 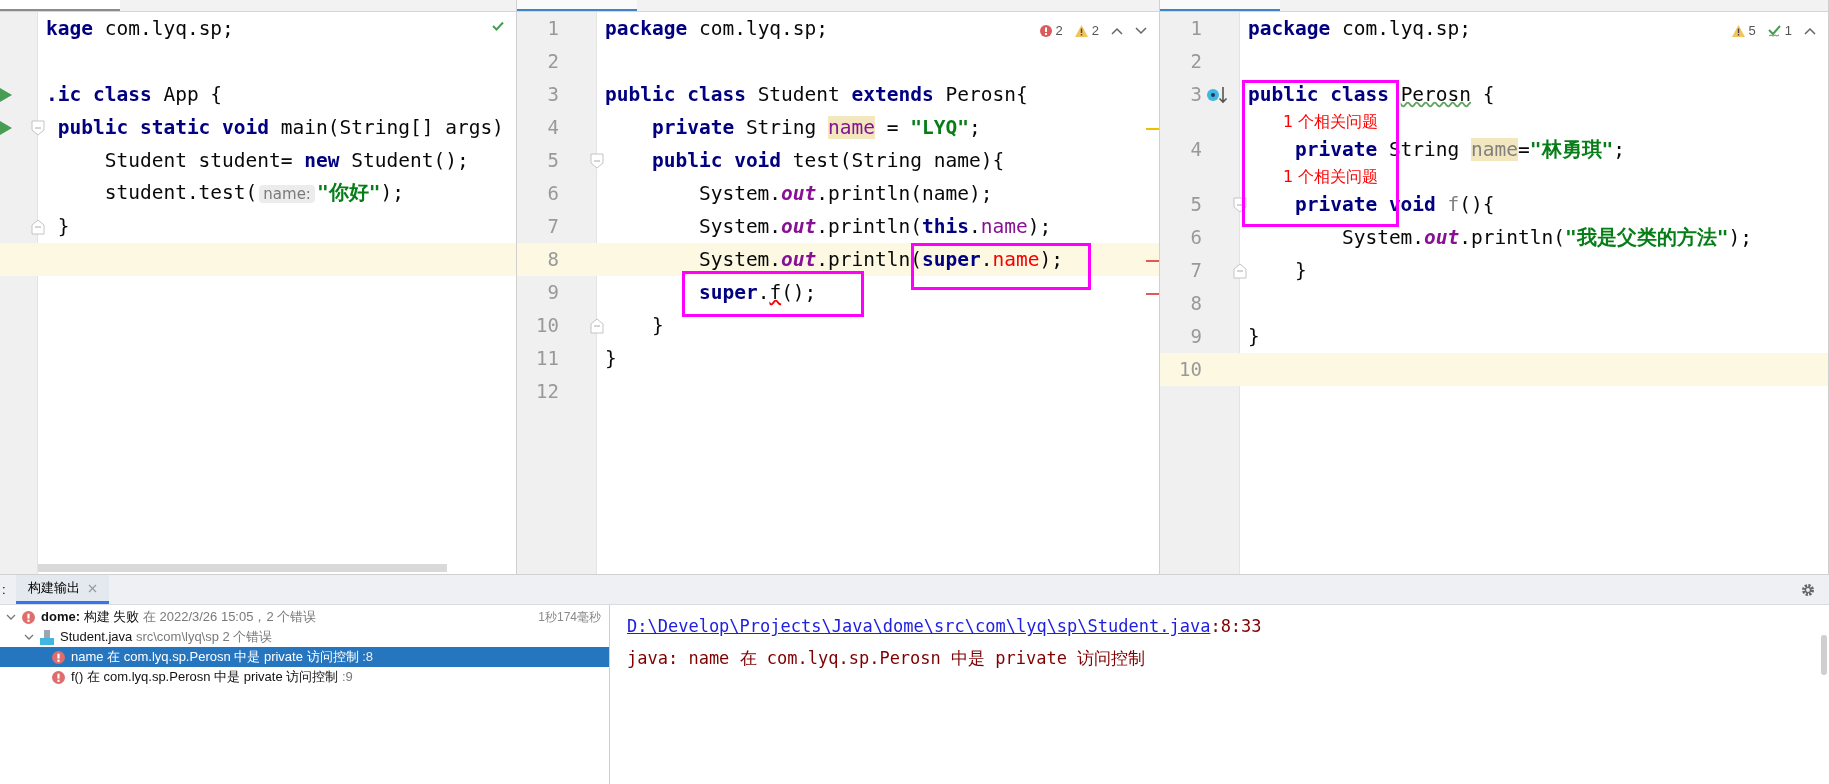 I want to click on code-line: public class Student extends Perosn{, so click(x=816, y=94).